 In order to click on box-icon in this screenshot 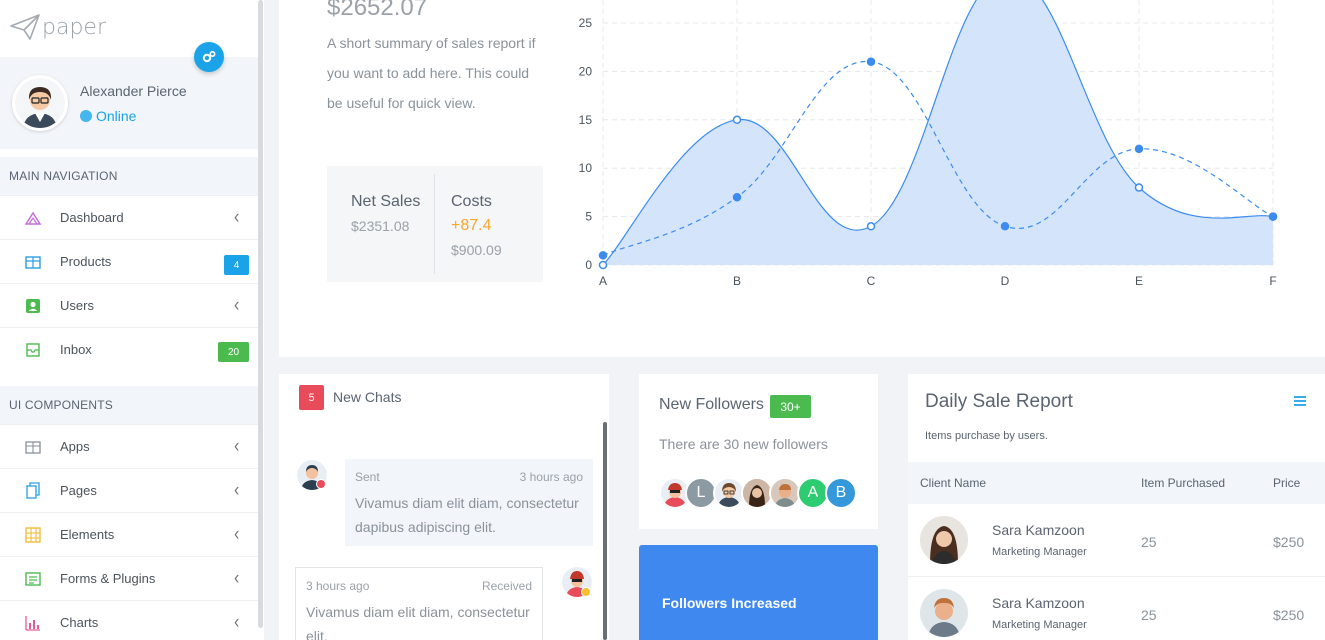, I will do `click(33, 262)`.